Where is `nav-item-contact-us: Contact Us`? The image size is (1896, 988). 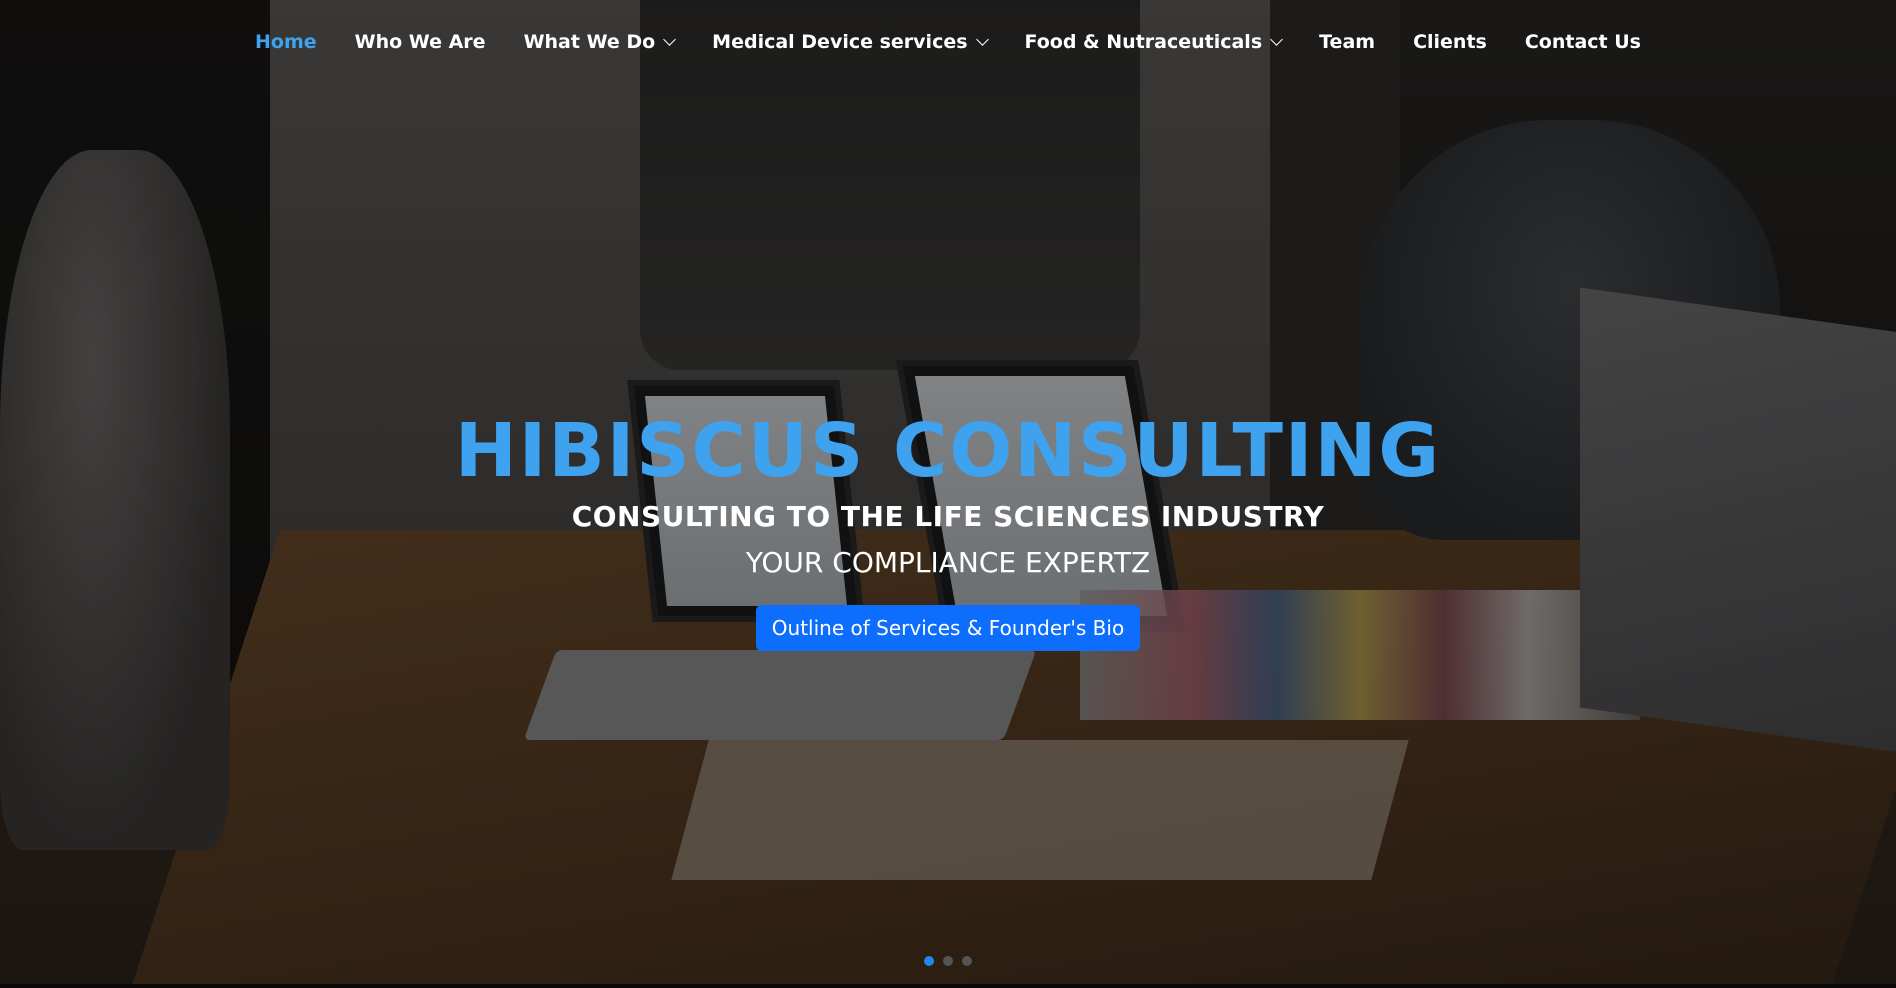 nav-item-contact-us: Contact Us is located at coordinates (1583, 42).